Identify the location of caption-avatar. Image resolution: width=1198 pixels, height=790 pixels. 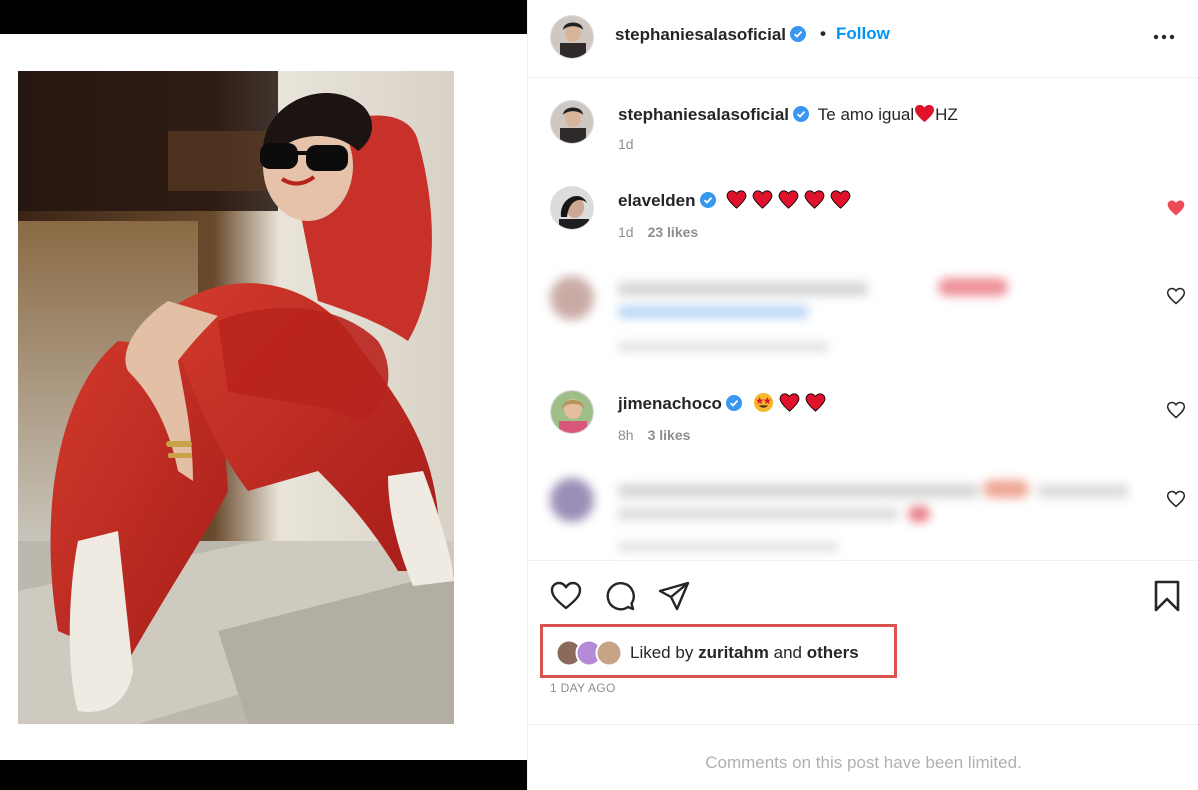
(572, 122).